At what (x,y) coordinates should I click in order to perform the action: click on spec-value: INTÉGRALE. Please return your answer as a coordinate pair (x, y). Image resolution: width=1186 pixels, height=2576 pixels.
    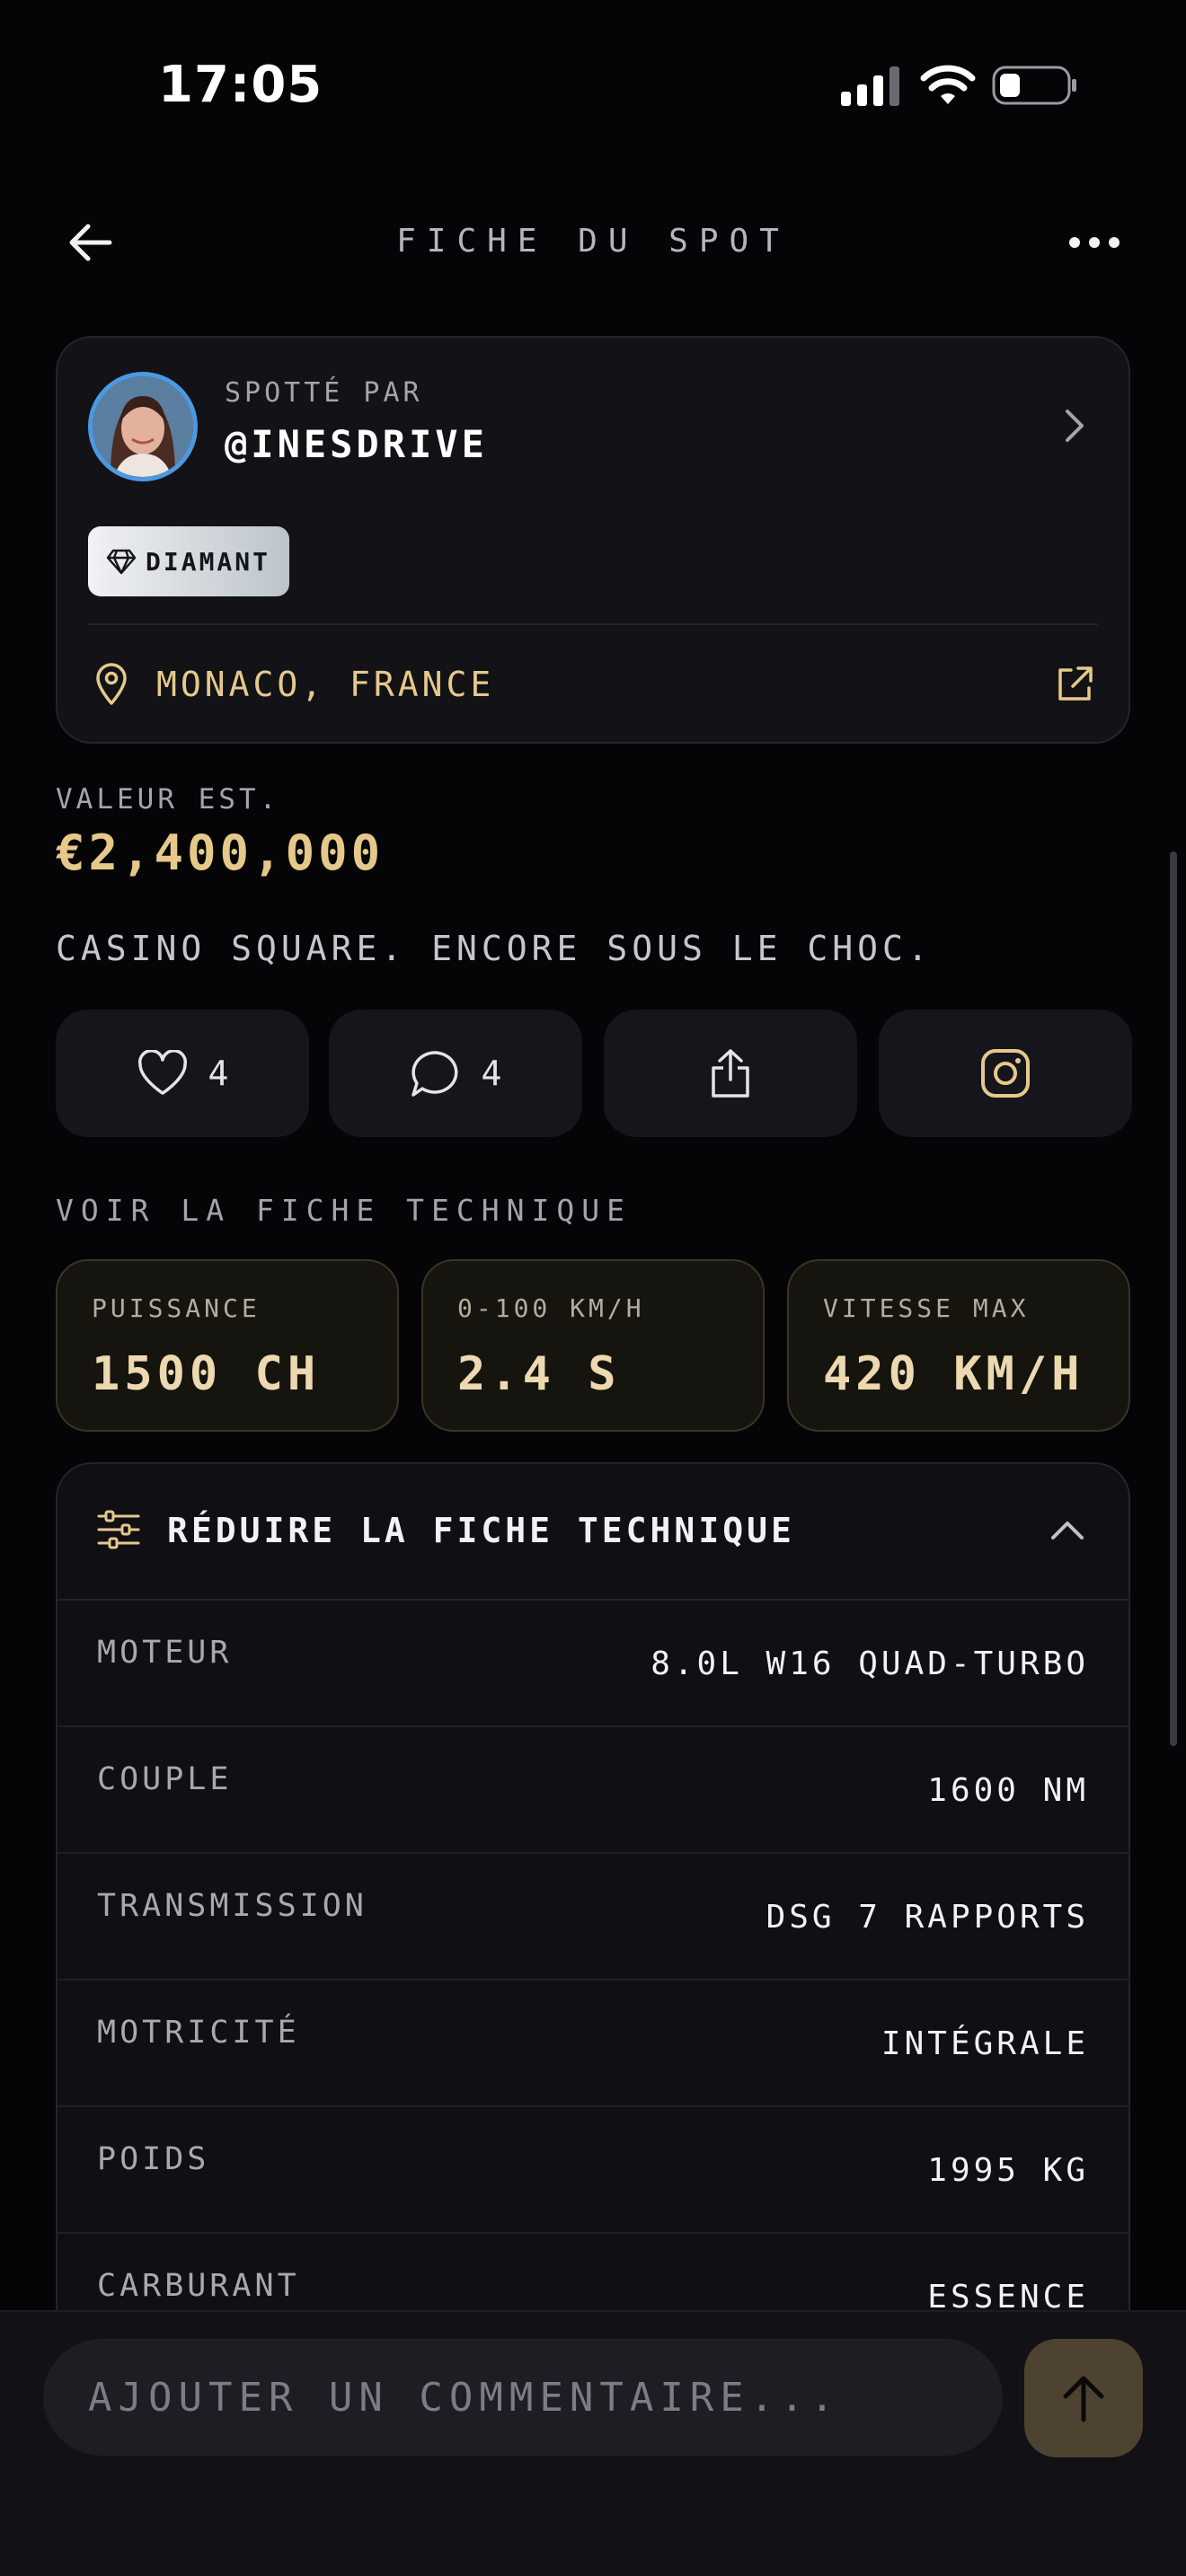
    Looking at the image, I should click on (985, 2043).